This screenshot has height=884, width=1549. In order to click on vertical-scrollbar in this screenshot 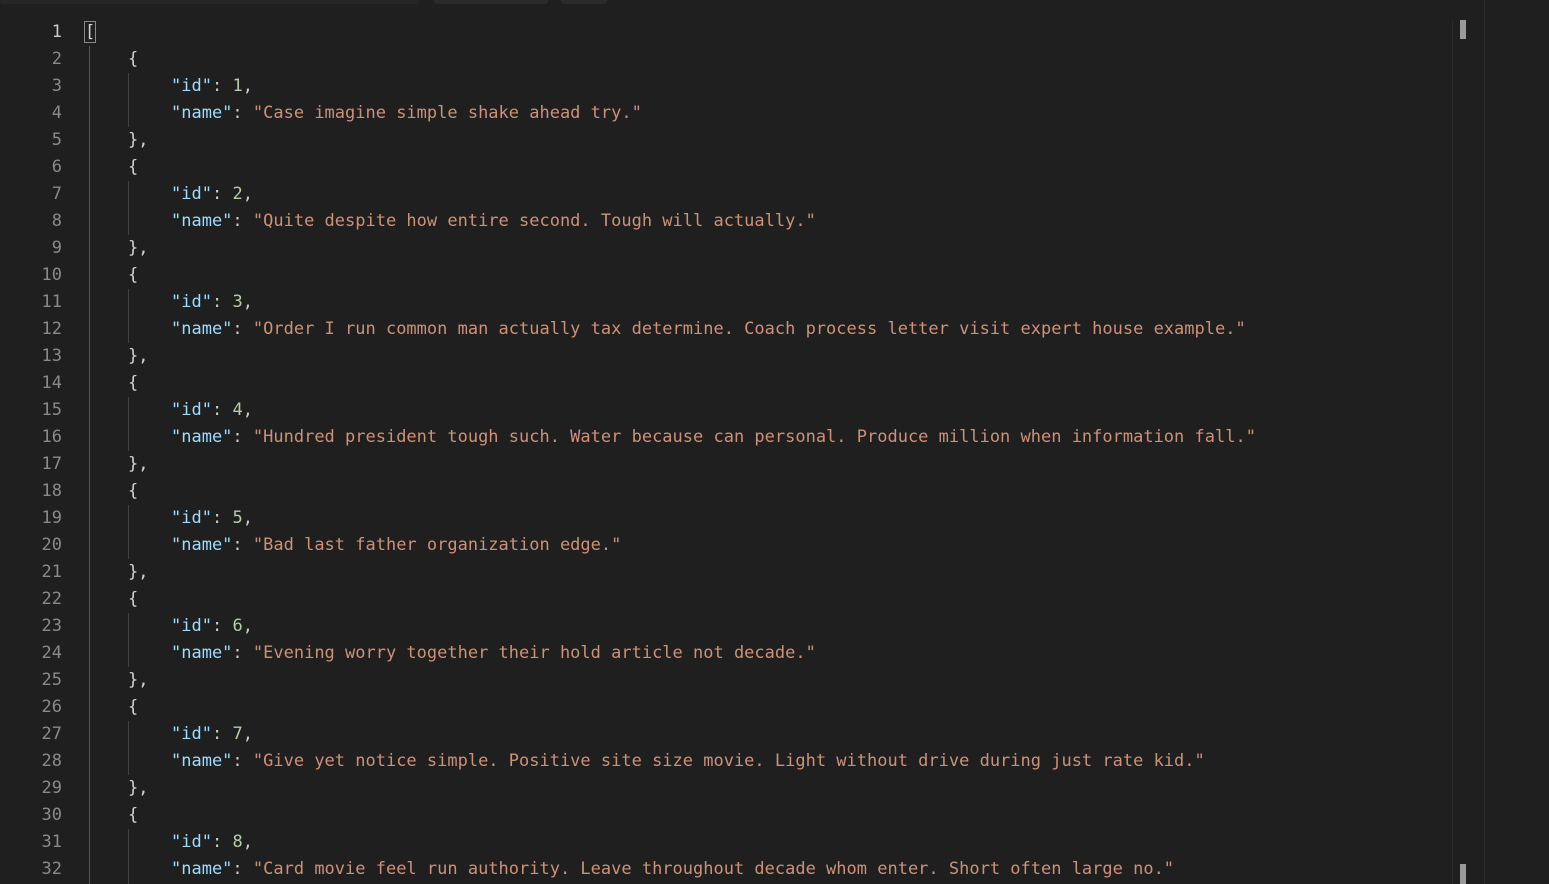, I will do `click(1452, 451)`.